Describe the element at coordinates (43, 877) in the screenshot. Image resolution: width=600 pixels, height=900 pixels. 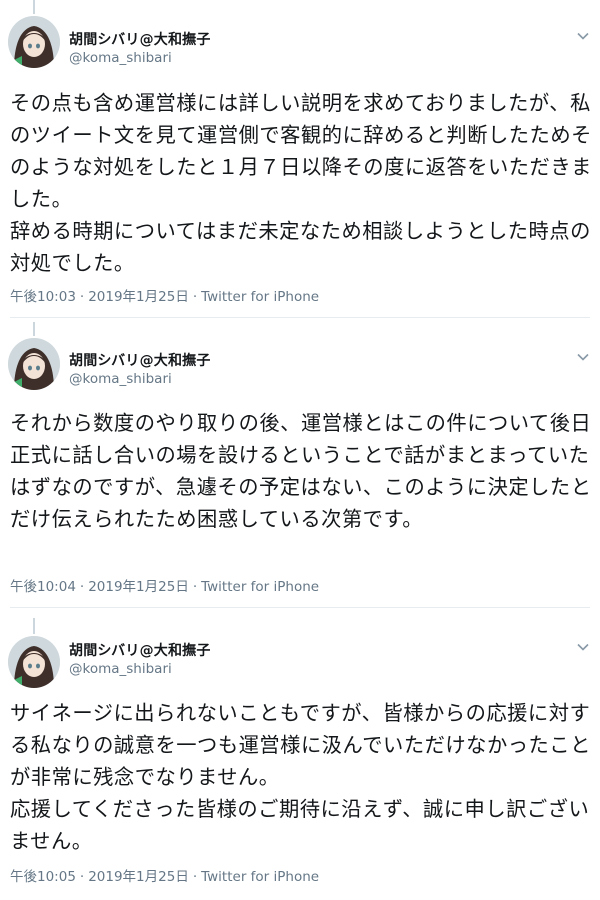
I see `tweet-time: 午後10:05` at that location.